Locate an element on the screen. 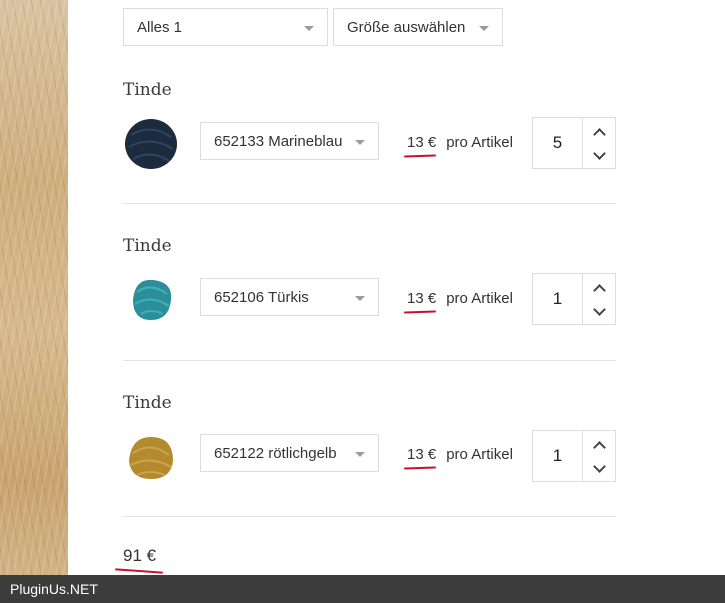  category-select-value: Alles 1 is located at coordinates (160, 27).